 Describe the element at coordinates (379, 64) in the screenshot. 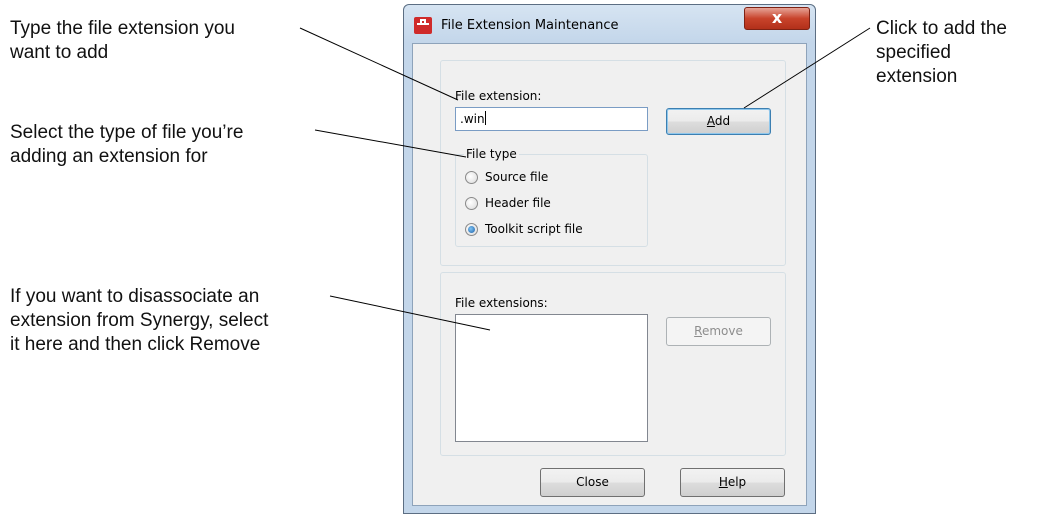

I see `leader-line-extension` at that location.